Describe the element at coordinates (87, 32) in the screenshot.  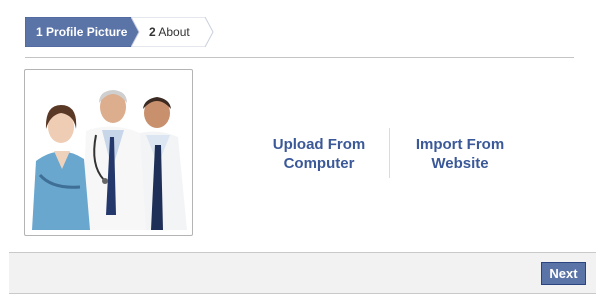
I see `step-label: Profile Picture` at that location.